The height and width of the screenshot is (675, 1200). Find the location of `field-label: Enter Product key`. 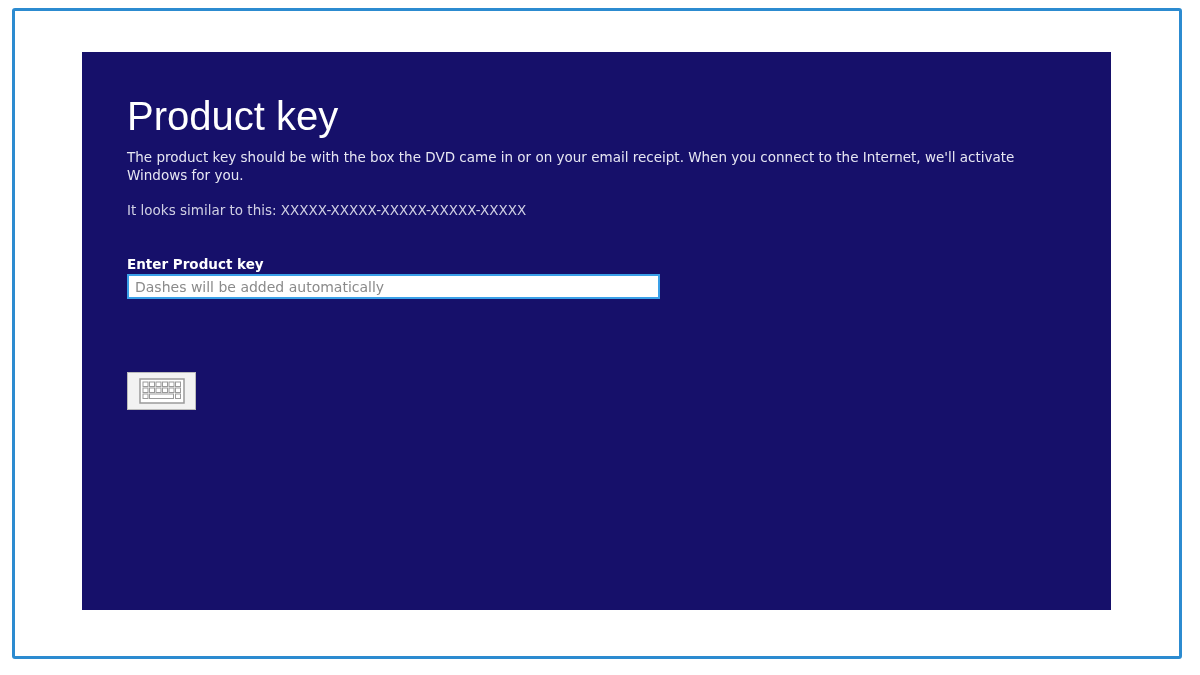

field-label: Enter Product key is located at coordinates (195, 264).